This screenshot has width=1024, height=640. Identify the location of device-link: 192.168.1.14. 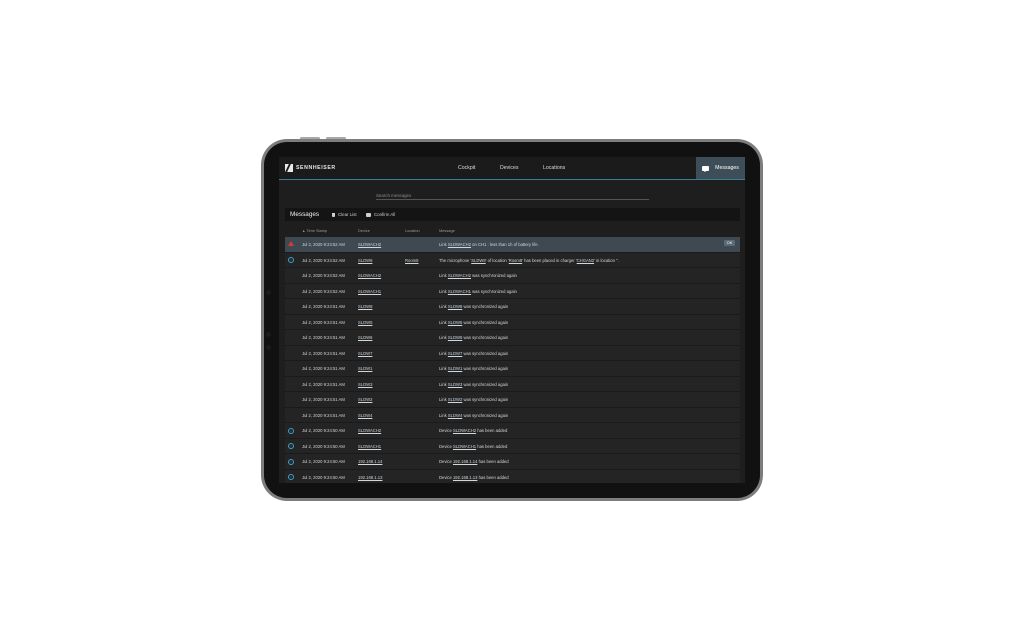
(370, 461).